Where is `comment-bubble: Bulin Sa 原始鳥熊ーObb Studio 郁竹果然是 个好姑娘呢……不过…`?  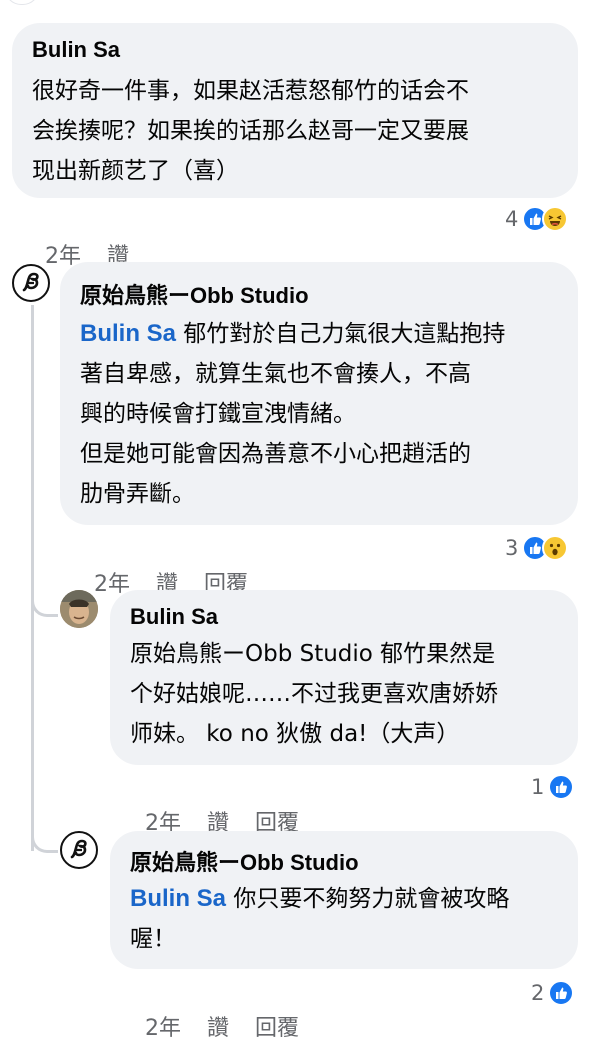
comment-bubble: Bulin Sa 原始鳥熊ーObb Studio 郁竹果然是 个好姑娘呢……不过… is located at coordinates (344, 677).